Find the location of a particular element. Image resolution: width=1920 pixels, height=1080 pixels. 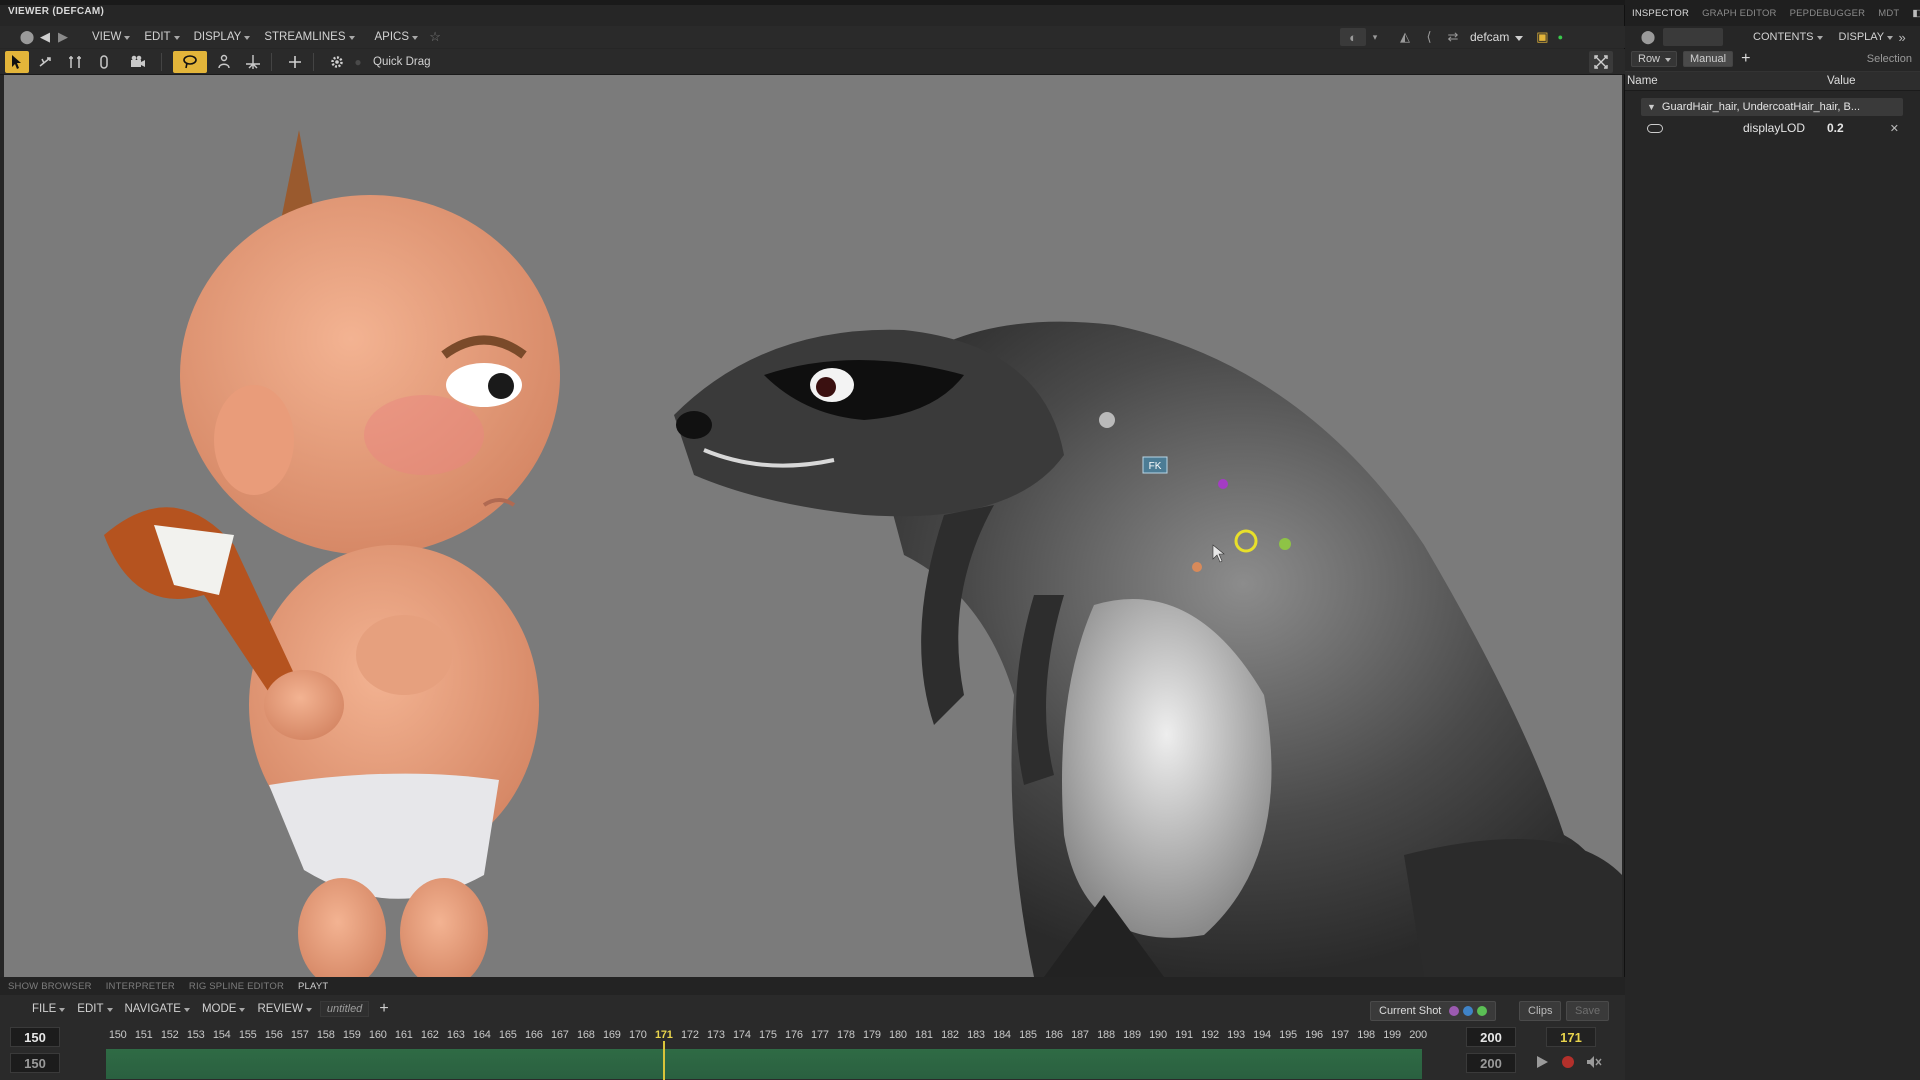

timeline-tick-label: 154 is located at coordinates (221, 1035).